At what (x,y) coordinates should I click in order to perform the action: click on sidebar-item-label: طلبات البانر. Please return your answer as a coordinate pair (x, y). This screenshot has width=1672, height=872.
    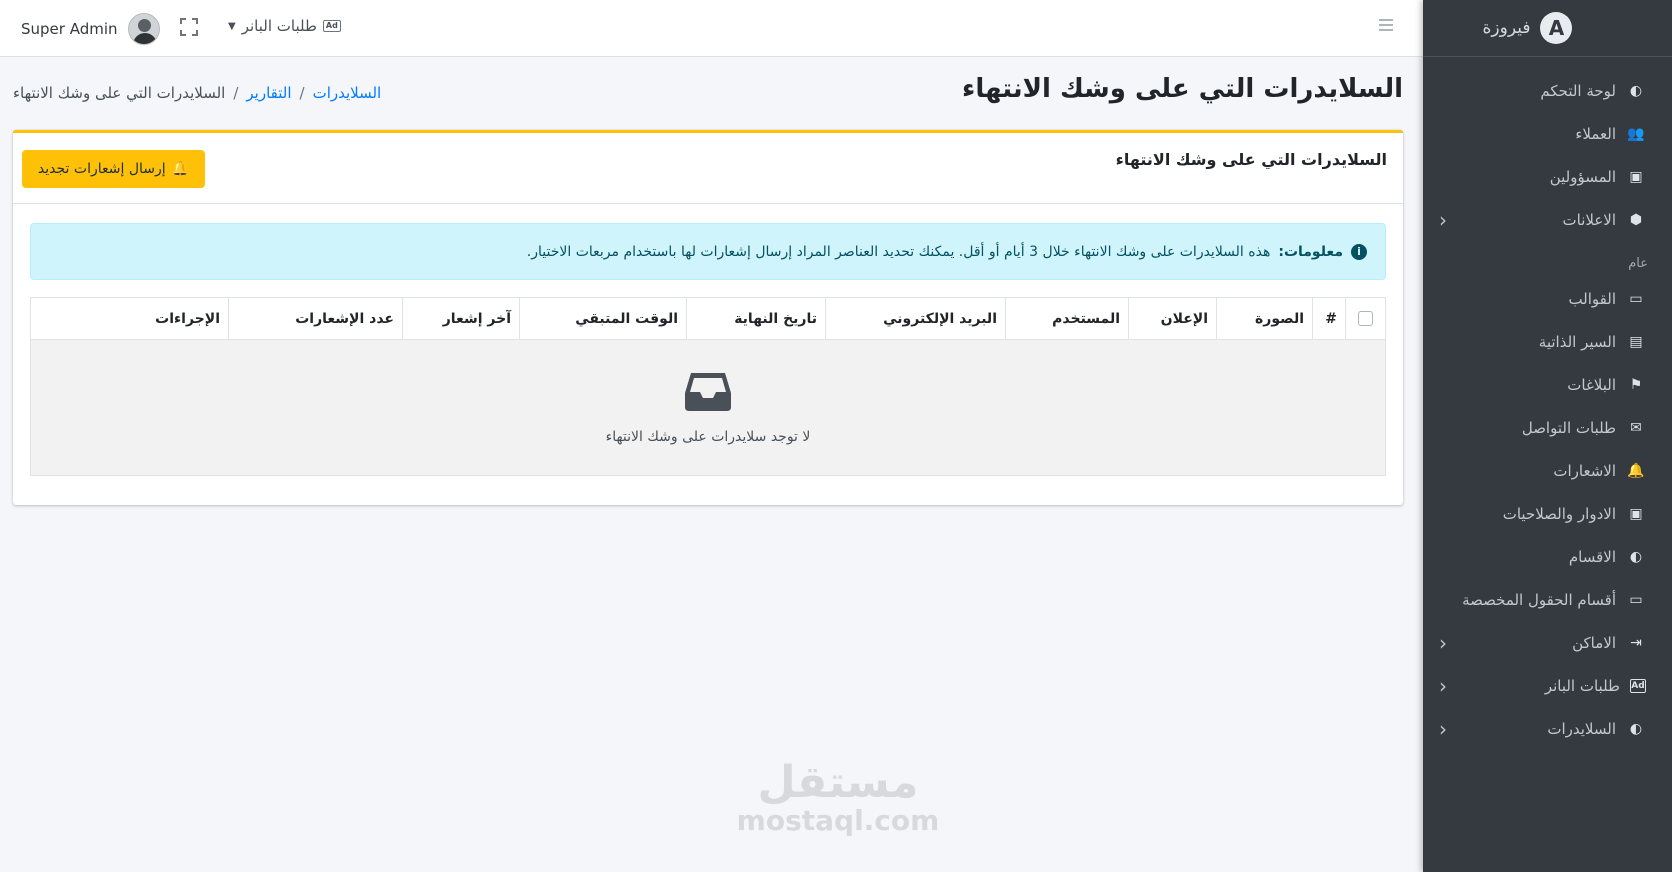
    Looking at the image, I should click on (1582, 685).